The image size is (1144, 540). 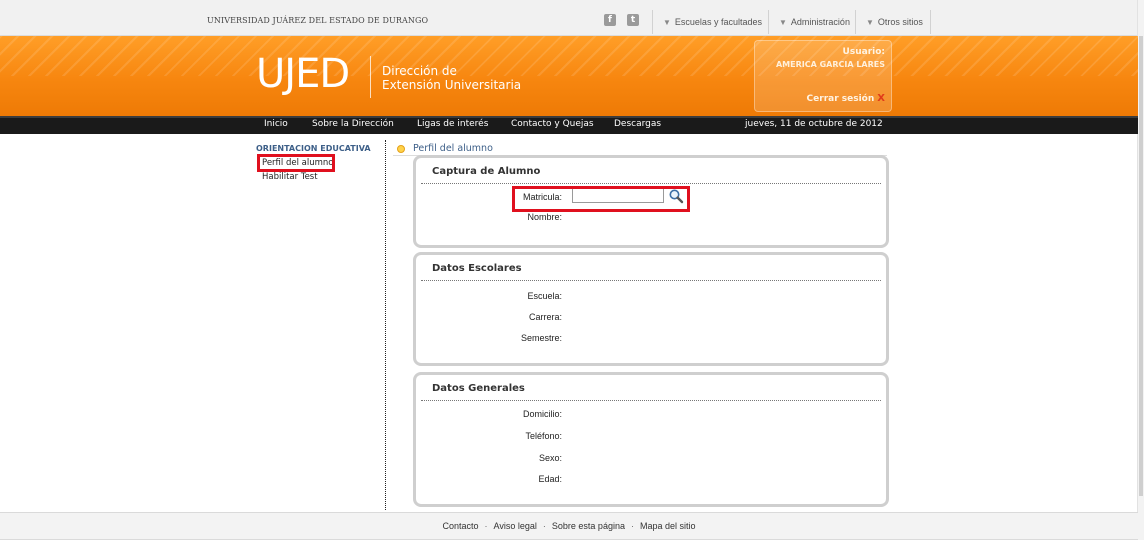 What do you see at coordinates (486, 171) in the screenshot?
I see `panel-title: Captura de Alumno` at bounding box center [486, 171].